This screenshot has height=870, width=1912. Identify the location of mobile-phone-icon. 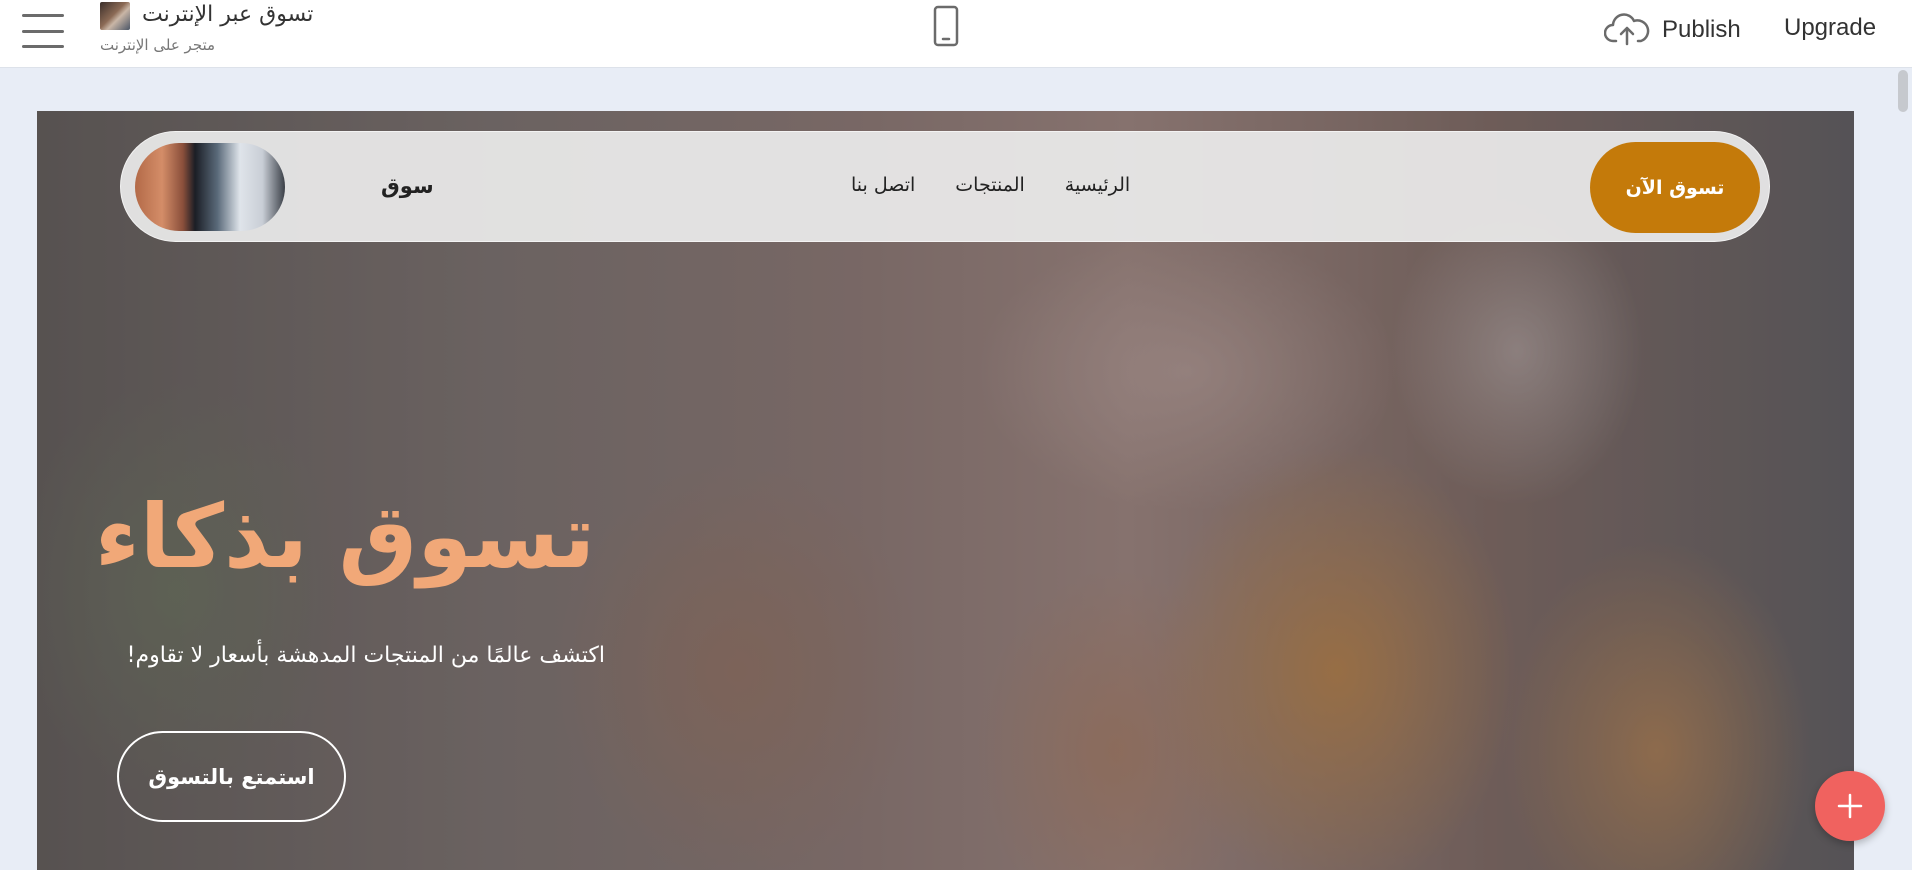
(946, 26).